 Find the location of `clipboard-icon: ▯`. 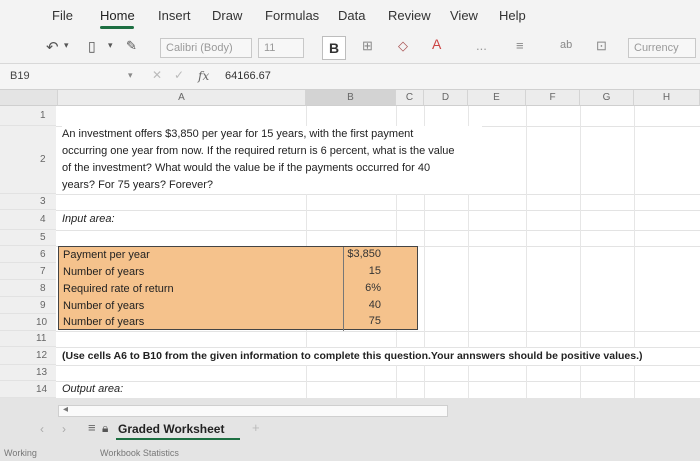

clipboard-icon: ▯ is located at coordinates (92, 46).